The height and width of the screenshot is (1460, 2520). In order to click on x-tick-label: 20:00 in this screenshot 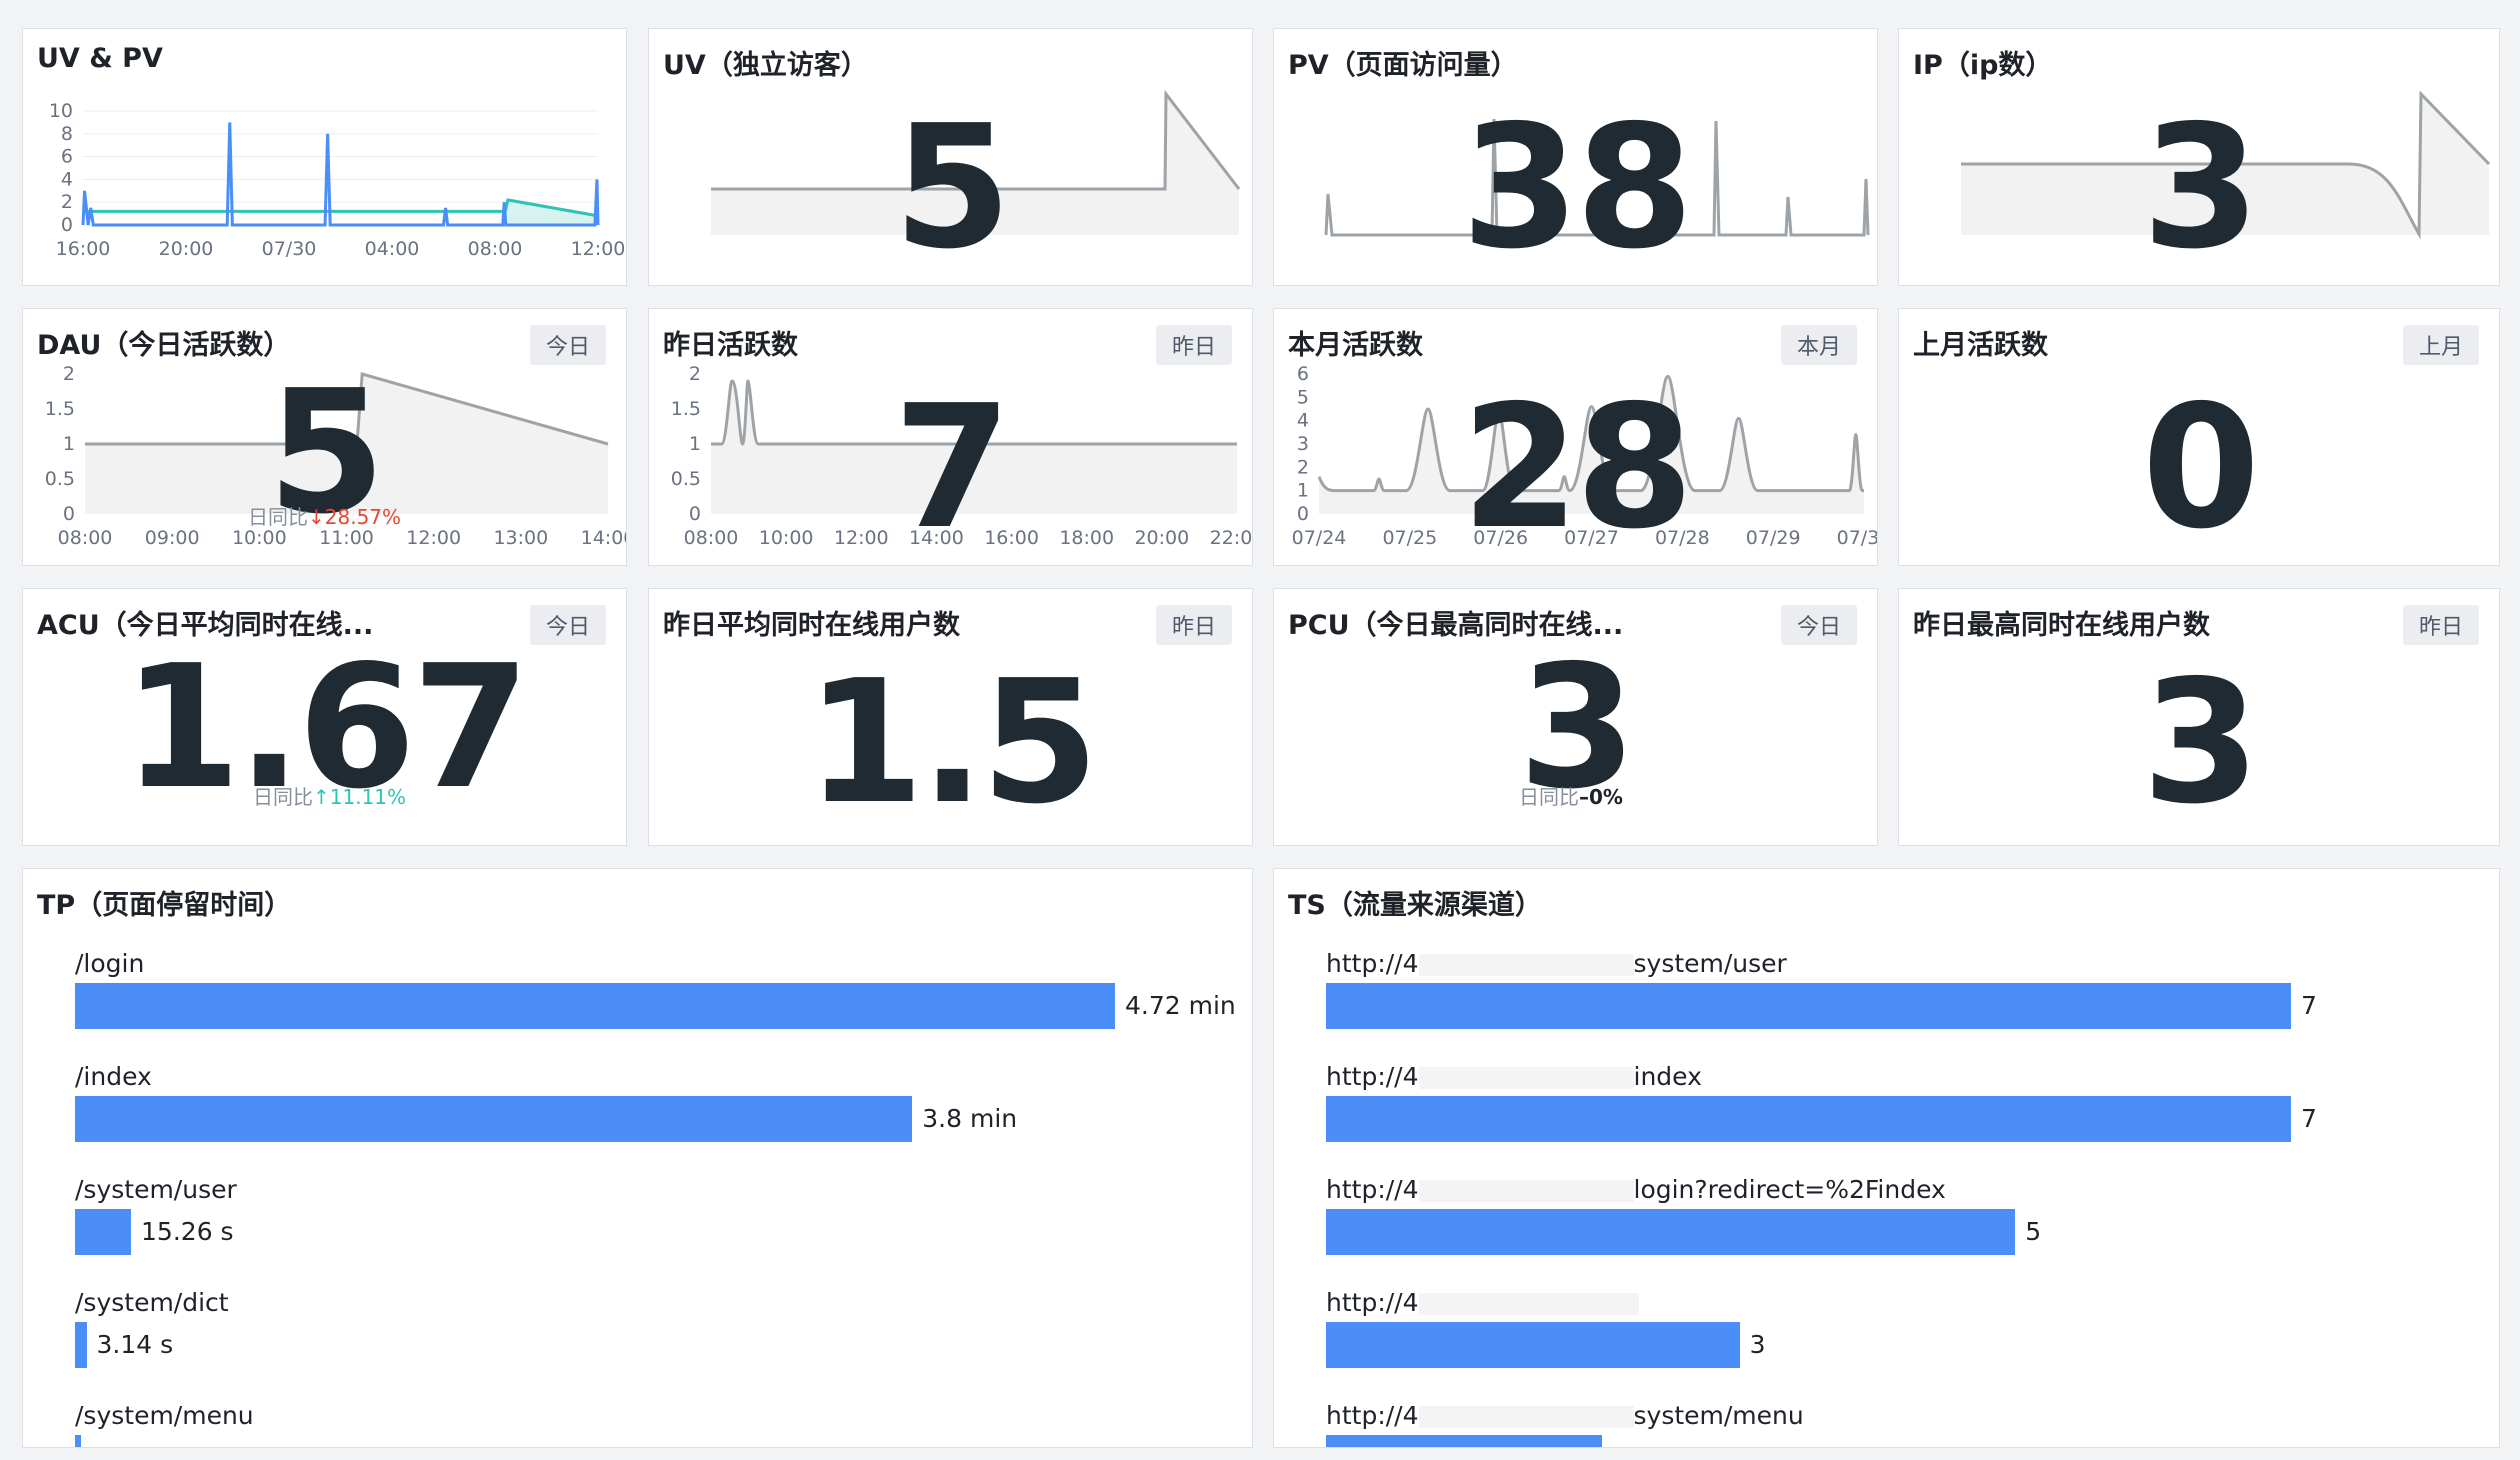, I will do `click(186, 249)`.